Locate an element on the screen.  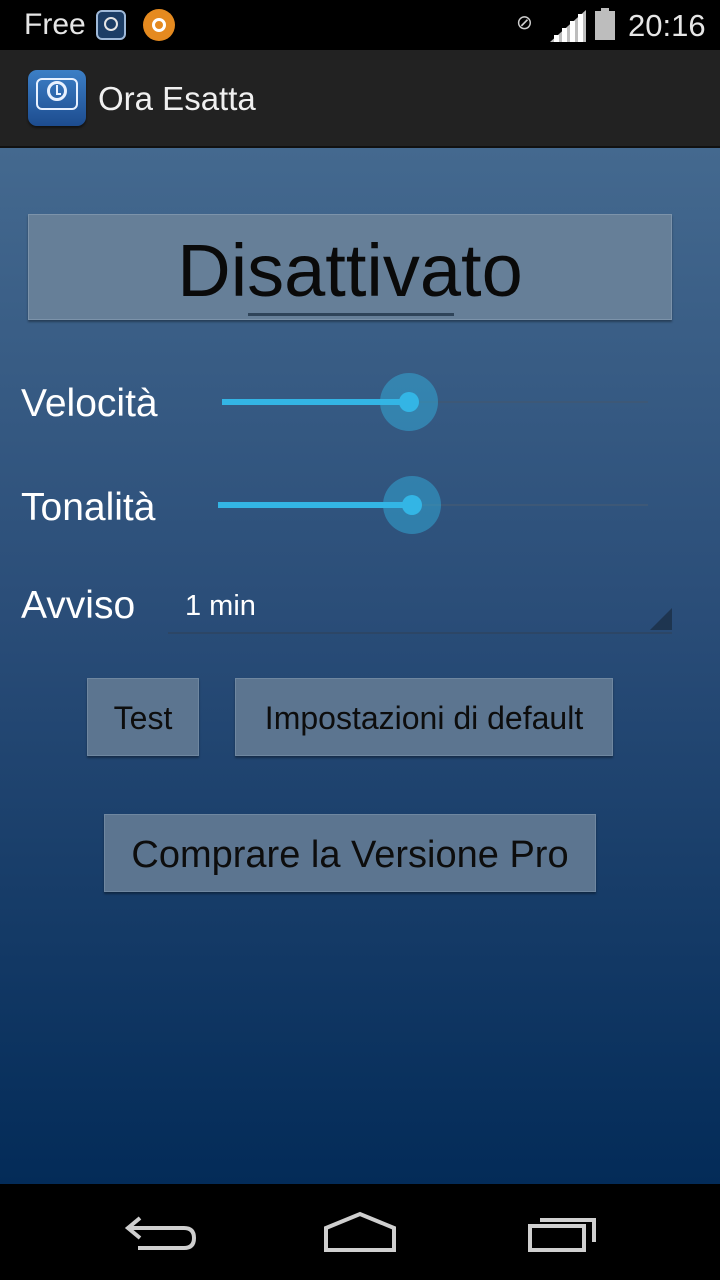
speed-label: Velocità is located at coordinates (89, 403).